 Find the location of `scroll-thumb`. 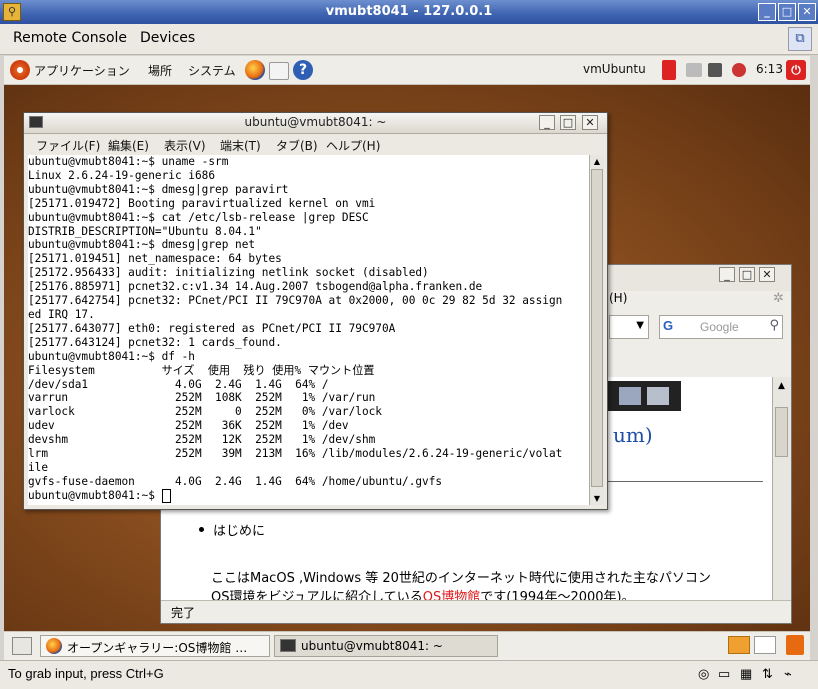

scroll-thumb is located at coordinates (781, 432).